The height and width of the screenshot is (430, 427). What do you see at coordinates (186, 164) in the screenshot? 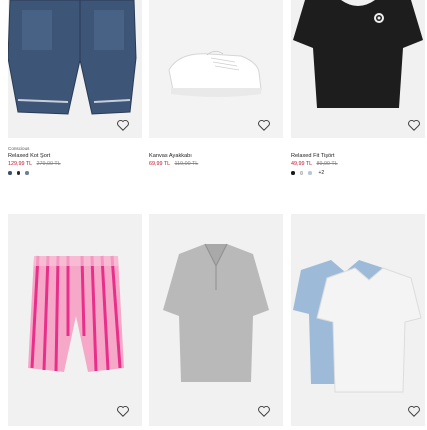
I see `old-price: 119,00 TL` at bounding box center [186, 164].